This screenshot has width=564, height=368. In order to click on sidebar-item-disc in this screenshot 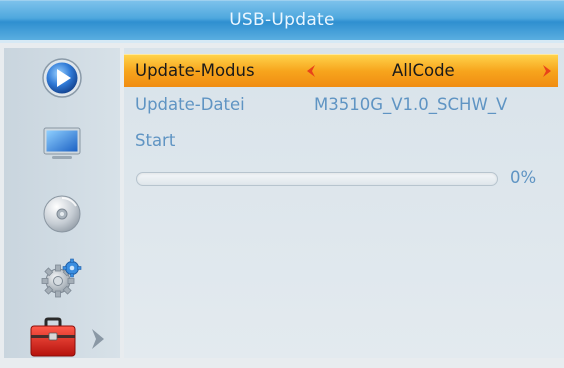, I will do `click(62, 214)`.